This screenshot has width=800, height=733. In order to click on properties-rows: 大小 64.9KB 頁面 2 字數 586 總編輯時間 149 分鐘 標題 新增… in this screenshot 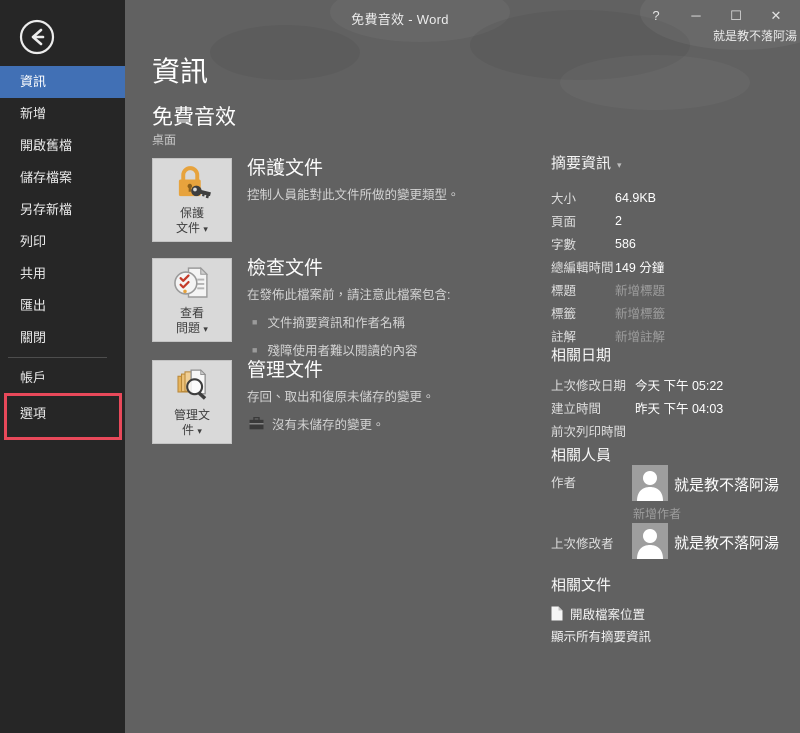, I will do `click(673, 266)`.